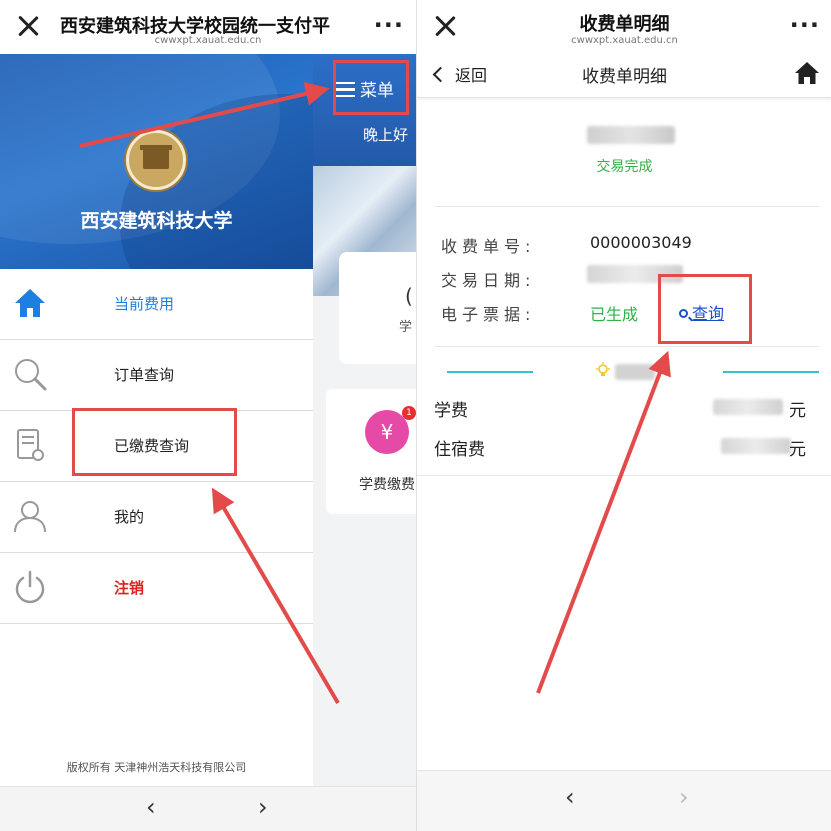 The width and height of the screenshot is (831, 831). I want to click on left-topbar: 西安建筑科技大学校园统一支付平 cwwxpt.xauat.edu.cn ···, so click(208, 27).